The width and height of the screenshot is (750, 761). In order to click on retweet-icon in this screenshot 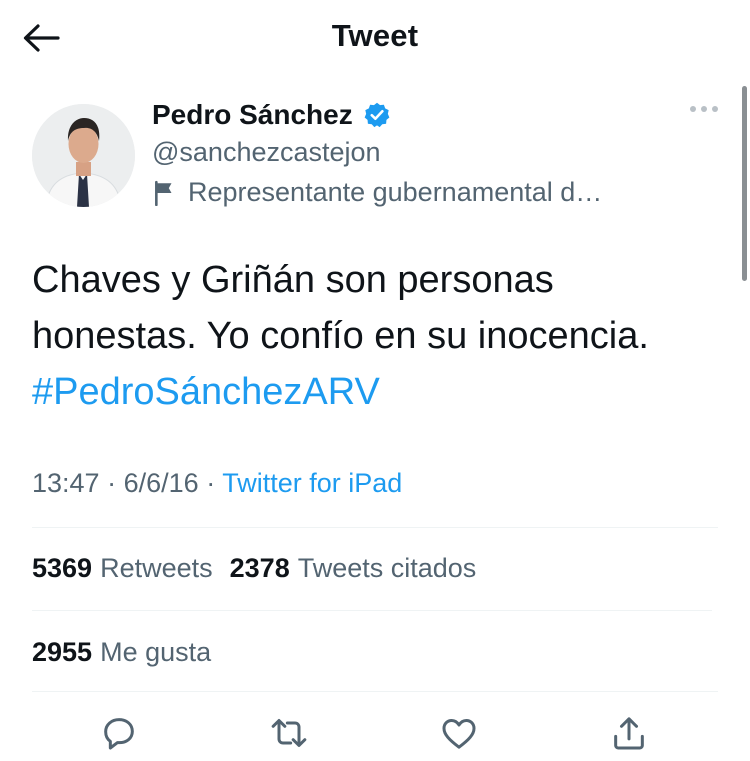, I will do `click(289, 733)`.